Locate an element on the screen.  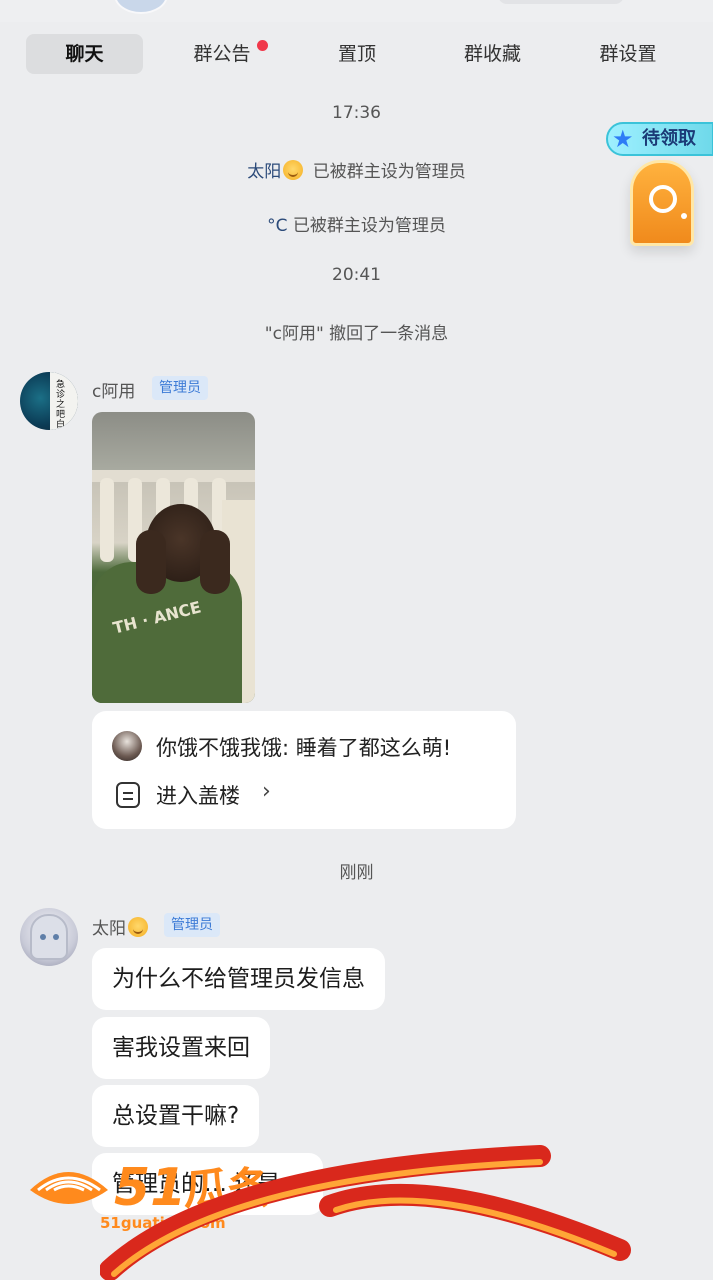
chevron-right-icon: › is located at coordinates (266, 791).